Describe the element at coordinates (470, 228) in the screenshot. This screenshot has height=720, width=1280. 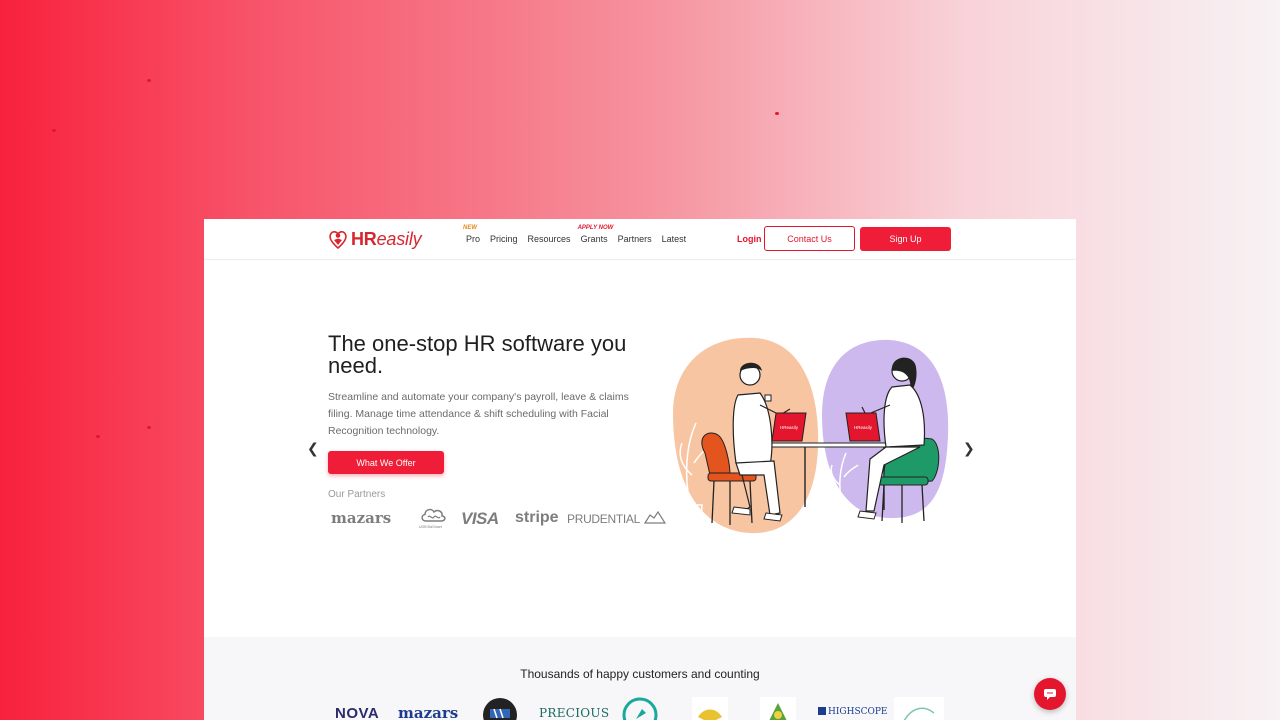
I see `new-badge: NEW` at that location.